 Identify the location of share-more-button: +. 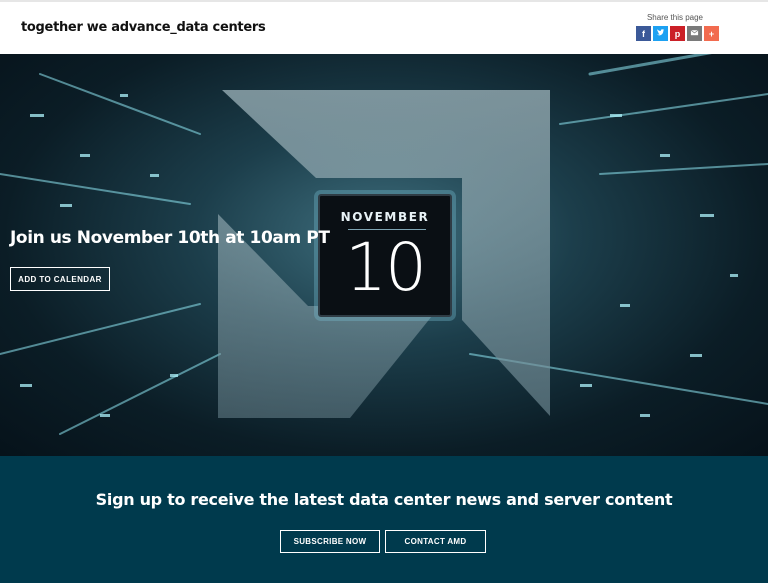
(711, 33).